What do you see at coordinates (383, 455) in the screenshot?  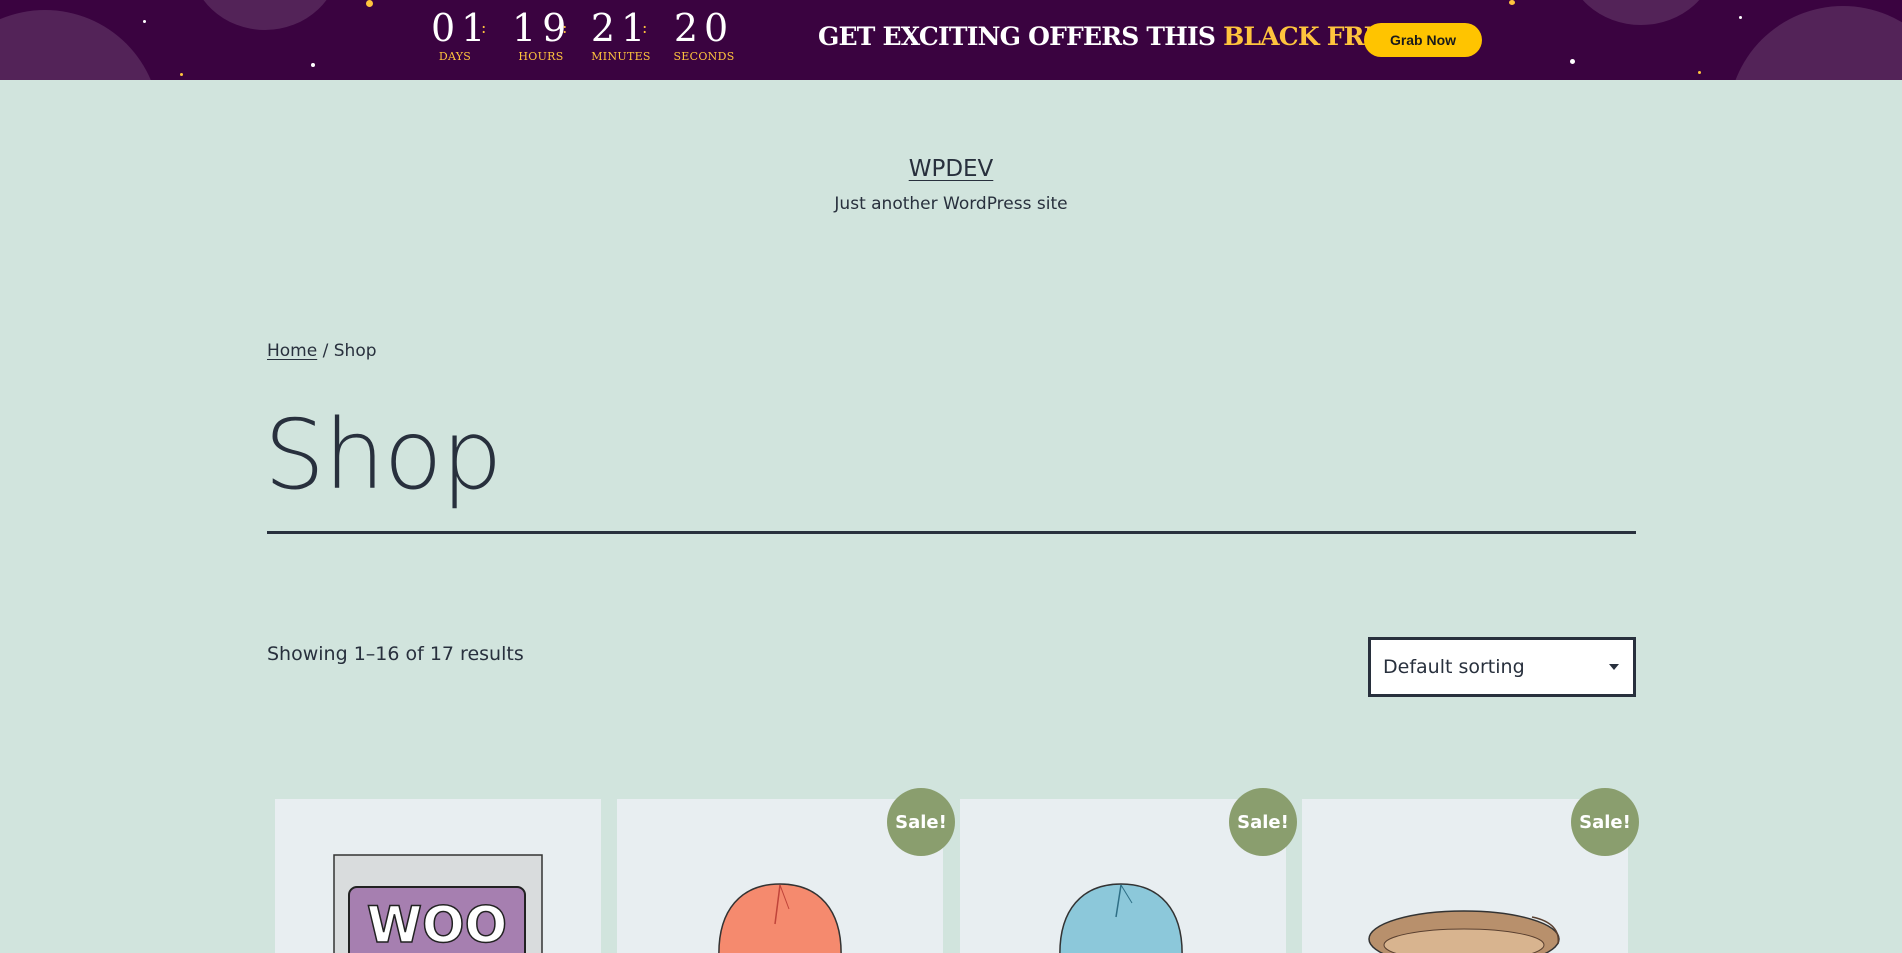 I see `page-title: Shop` at bounding box center [383, 455].